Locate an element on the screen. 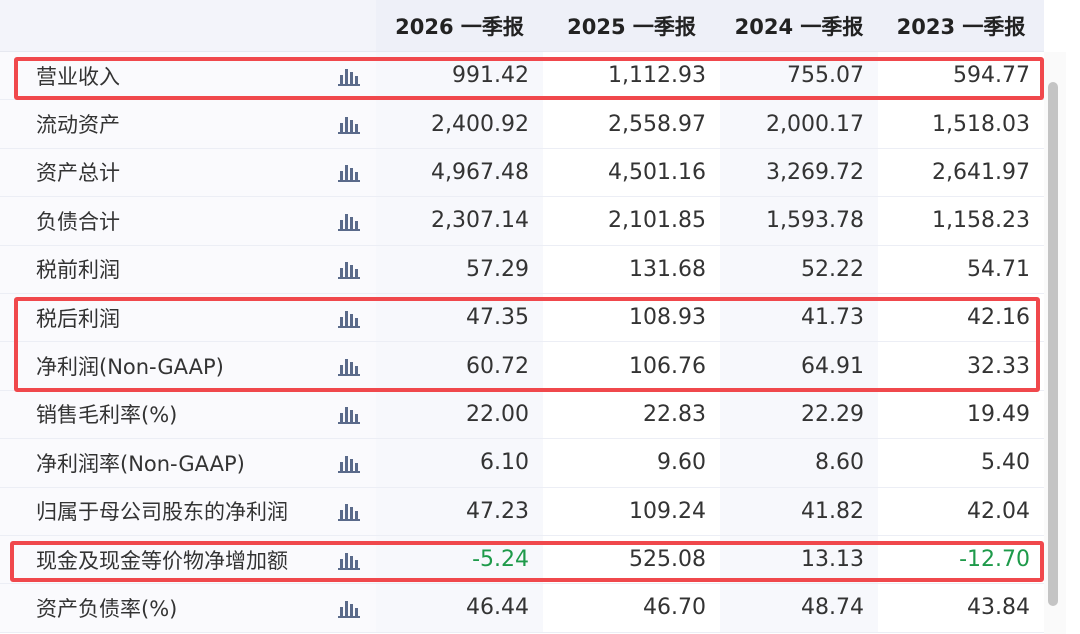 Image resolution: width=1080 pixels, height=634 pixels. row-label: 销售毛利率(%) is located at coordinates (188, 414).